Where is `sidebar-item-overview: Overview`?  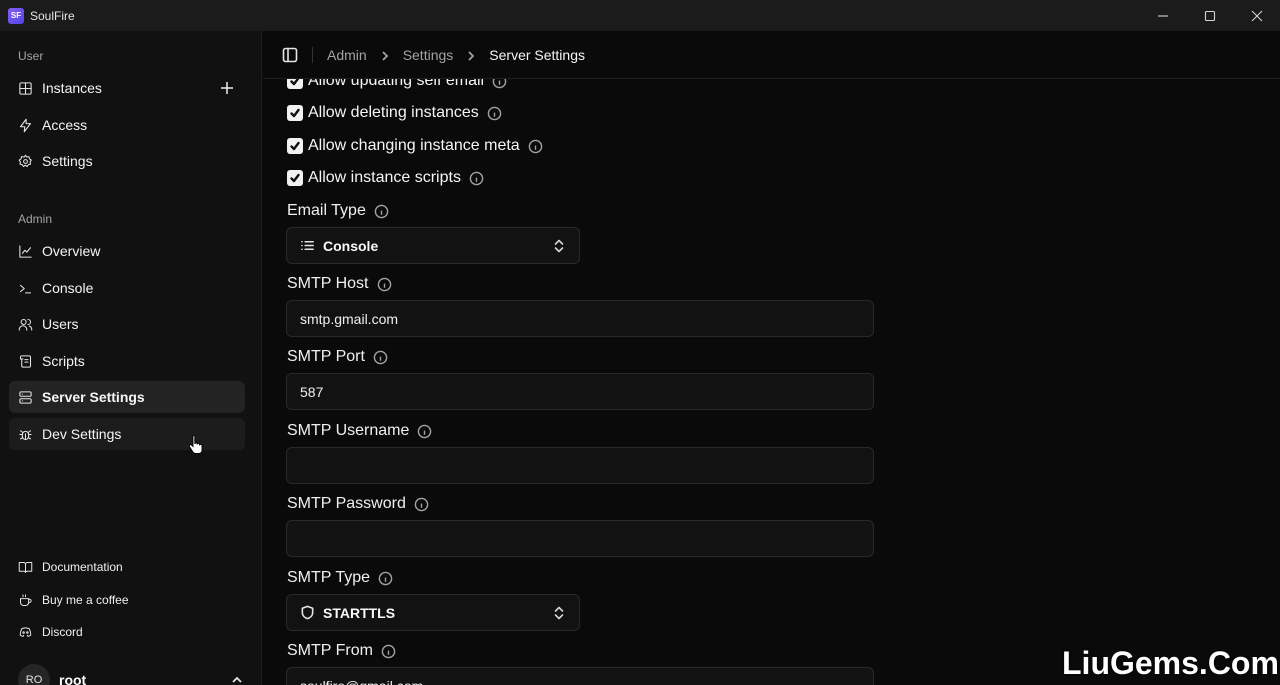
sidebar-item-overview: Overview is located at coordinates (127, 251).